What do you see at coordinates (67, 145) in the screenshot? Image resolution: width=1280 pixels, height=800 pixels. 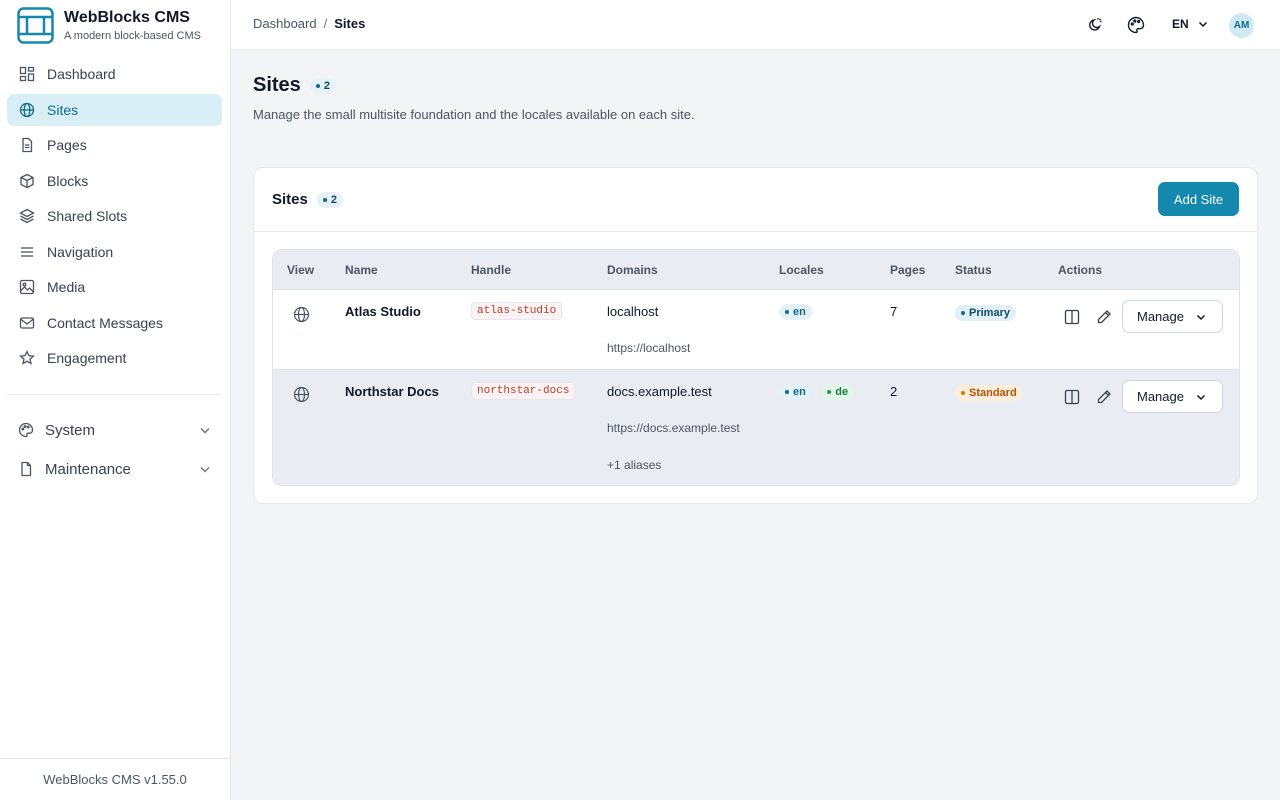 I see `sidebar-item-label: Pages` at bounding box center [67, 145].